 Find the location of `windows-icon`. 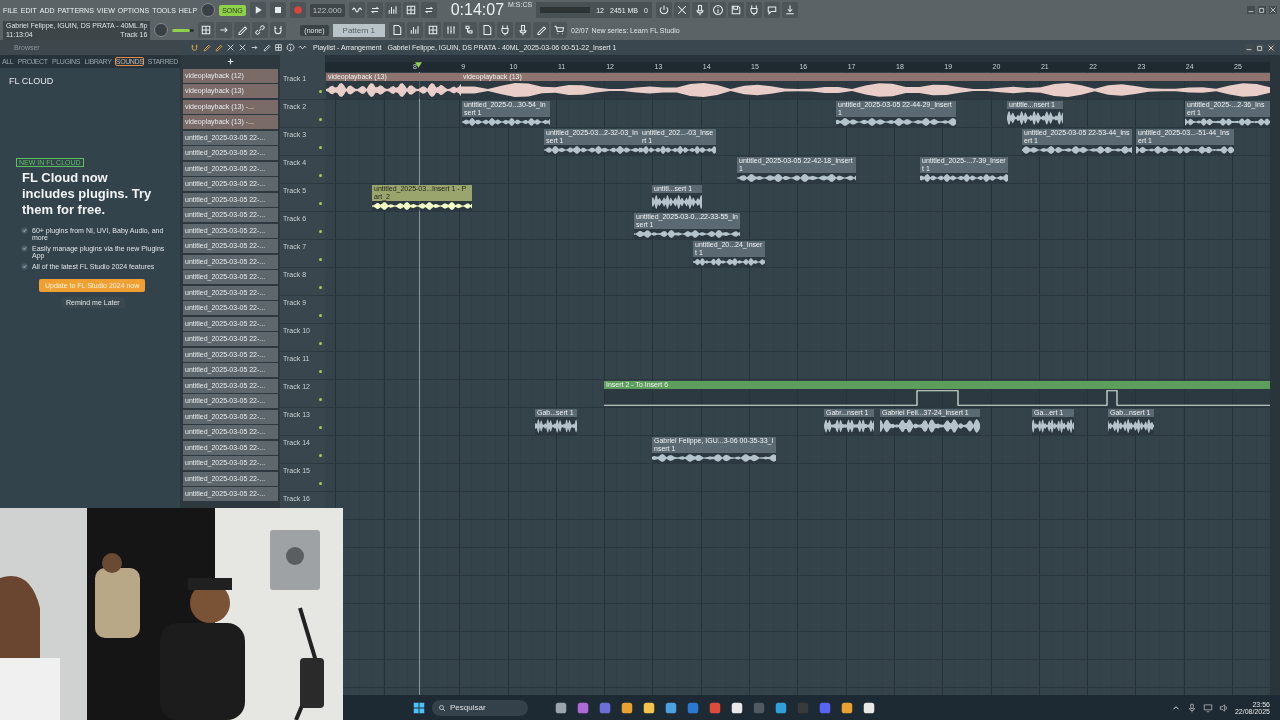

windows-icon is located at coordinates (419, 707).